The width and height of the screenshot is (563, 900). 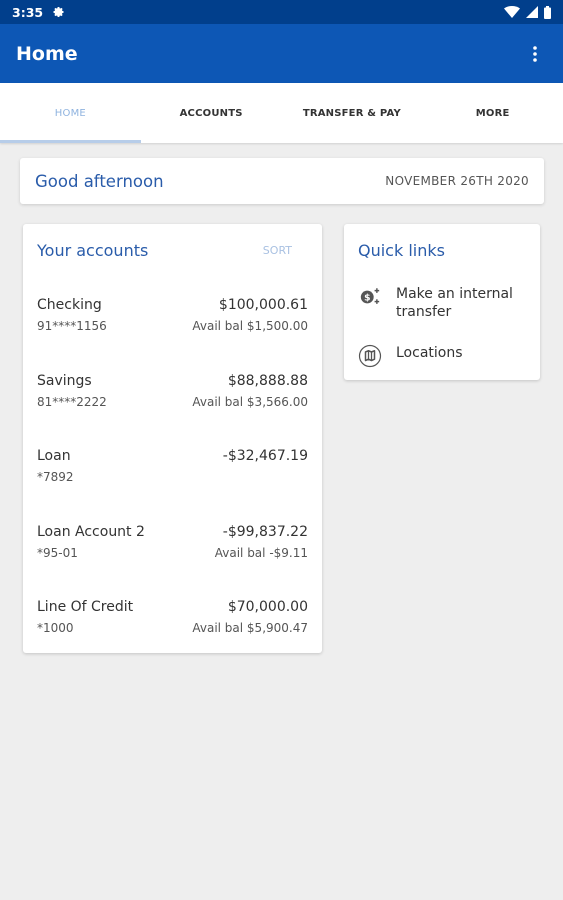 What do you see at coordinates (69, 305) in the screenshot?
I see `account-name: Checking` at bounding box center [69, 305].